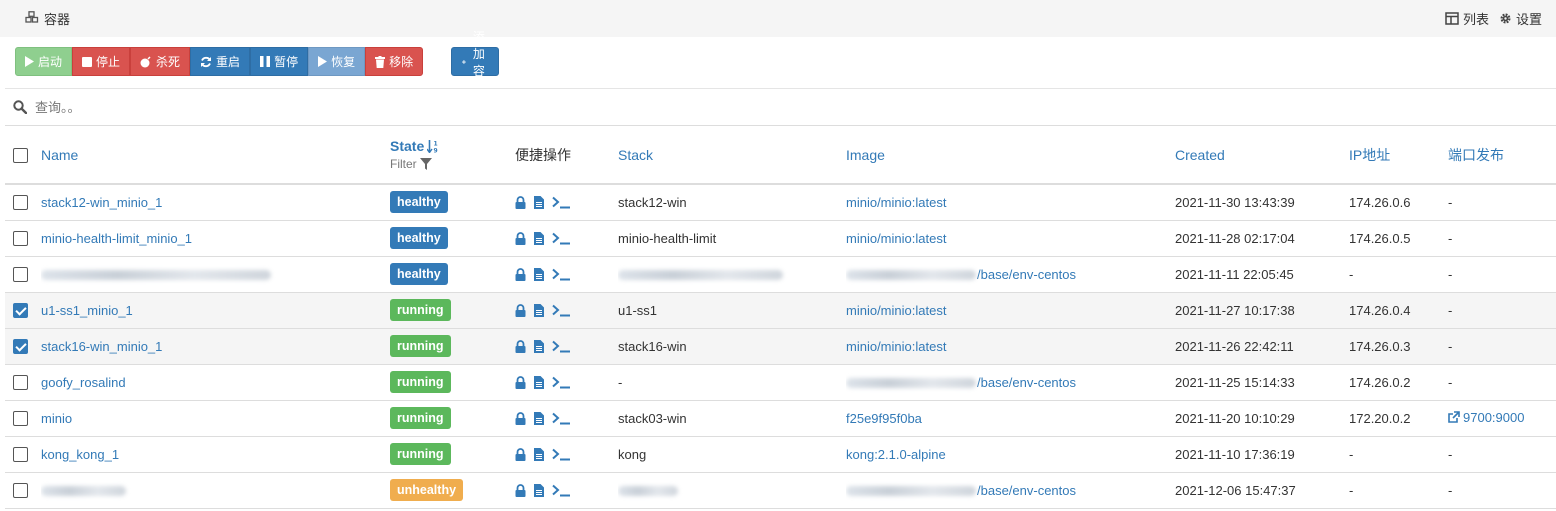  What do you see at coordinates (1502, 155) in the screenshot?
I see `column-ports: 端口发布` at bounding box center [1502, 155].